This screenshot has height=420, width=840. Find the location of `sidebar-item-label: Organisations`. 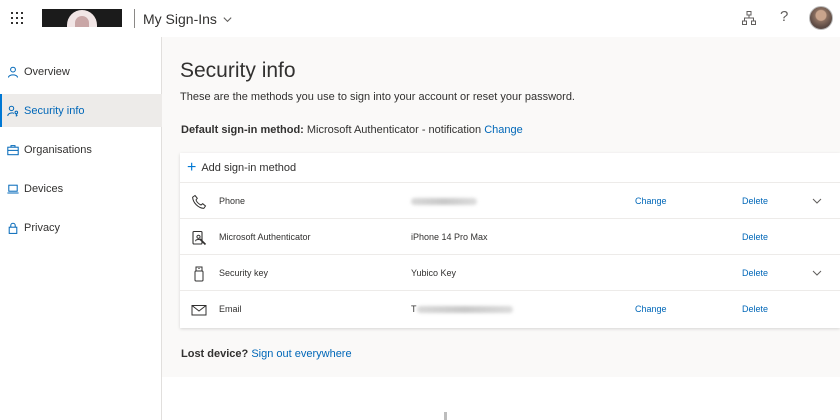

sidebar-item-label: Organisations is located at coordinates (58, 149).